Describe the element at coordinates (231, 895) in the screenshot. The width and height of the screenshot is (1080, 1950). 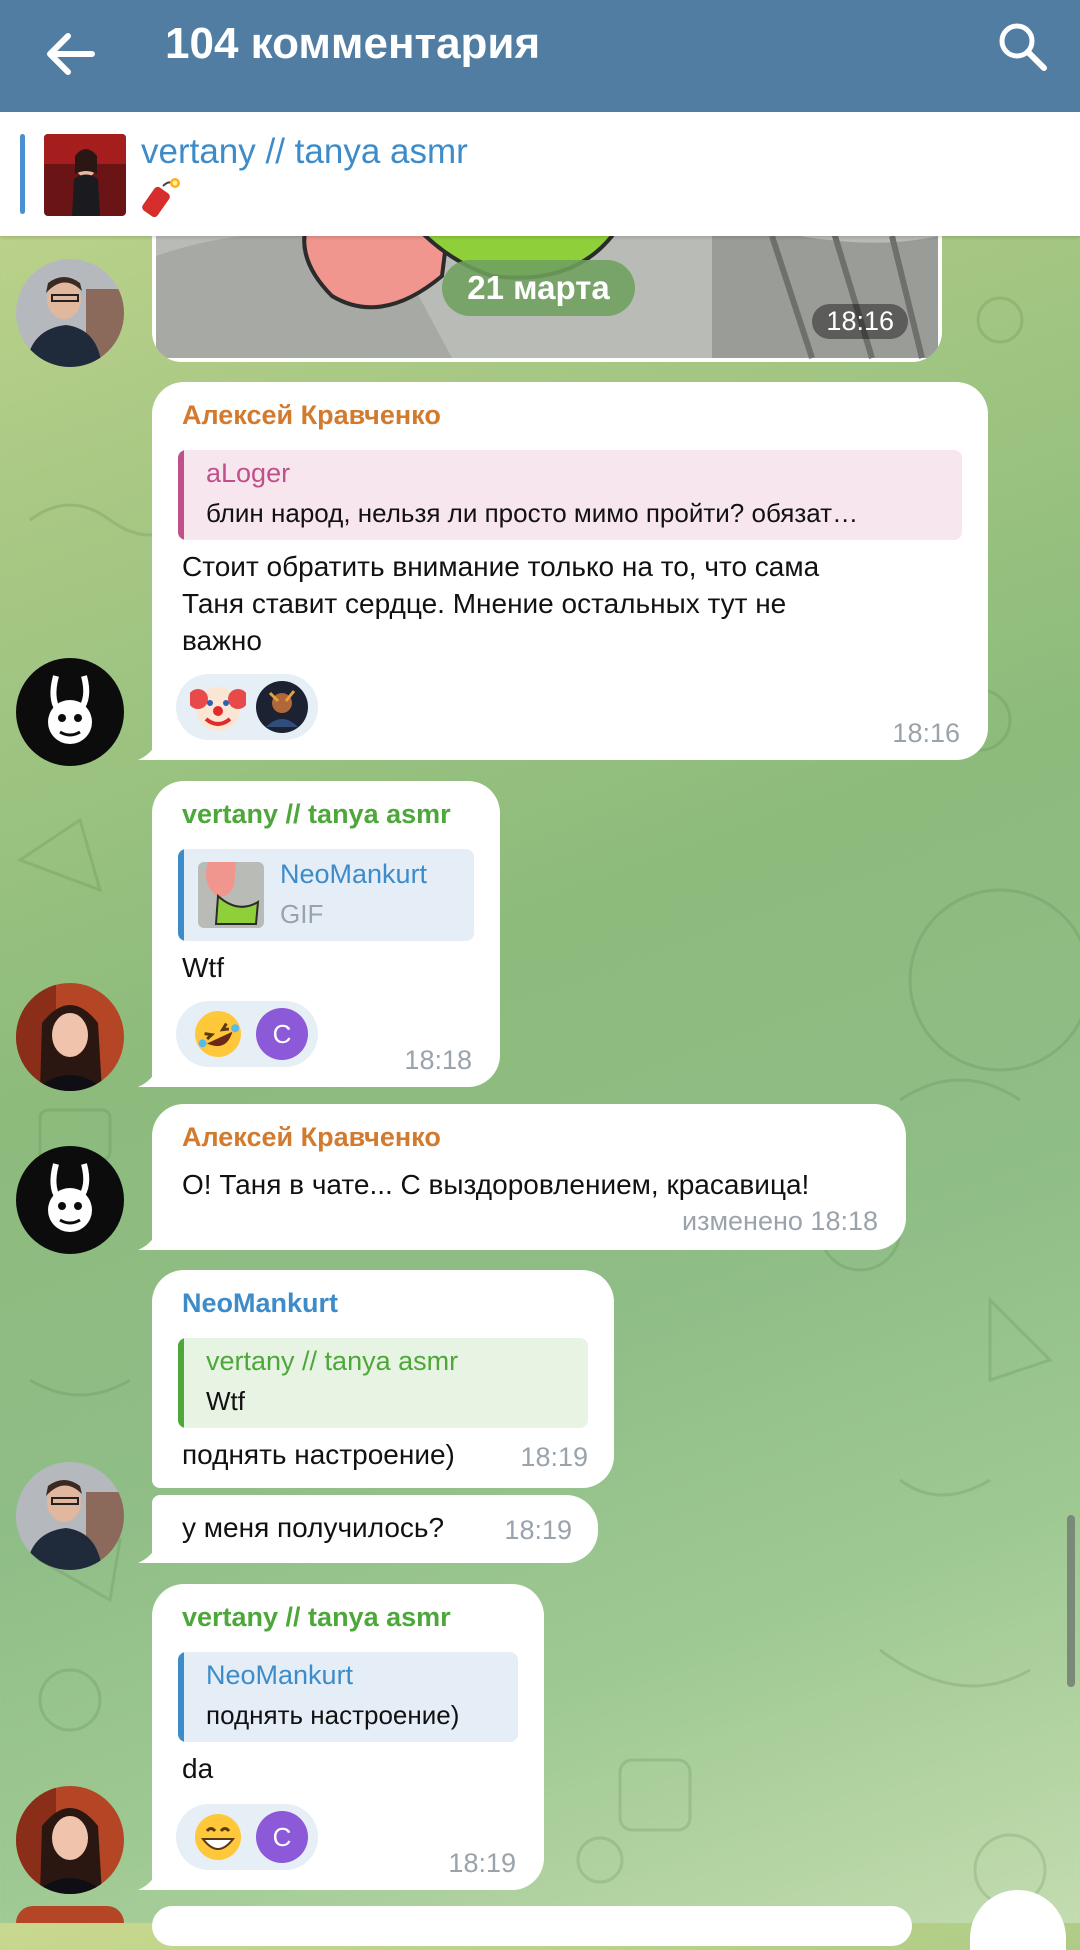
I see `gif-thumbnail` at that location.